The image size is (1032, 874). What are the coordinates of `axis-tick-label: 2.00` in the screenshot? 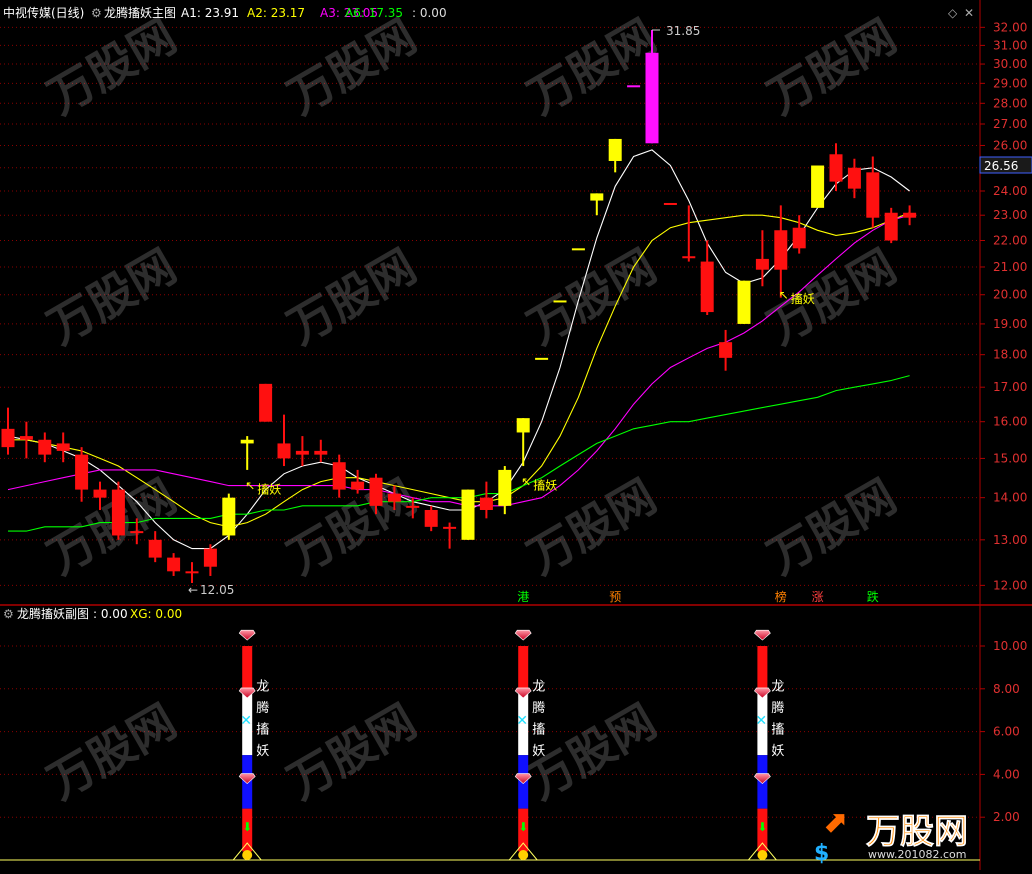 It's located at (1006, 817).